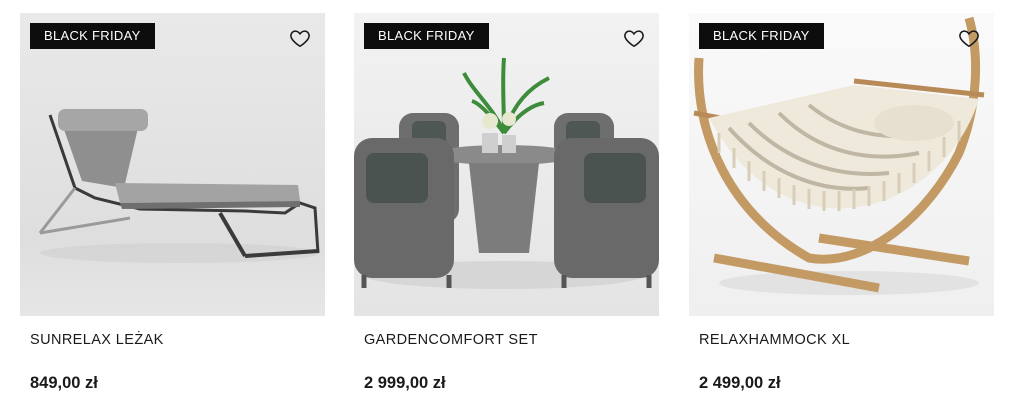 This screenshot has width=1024, height=412. I want to click on product-title: GARDENCOMFORT SET, so click(451, 340).